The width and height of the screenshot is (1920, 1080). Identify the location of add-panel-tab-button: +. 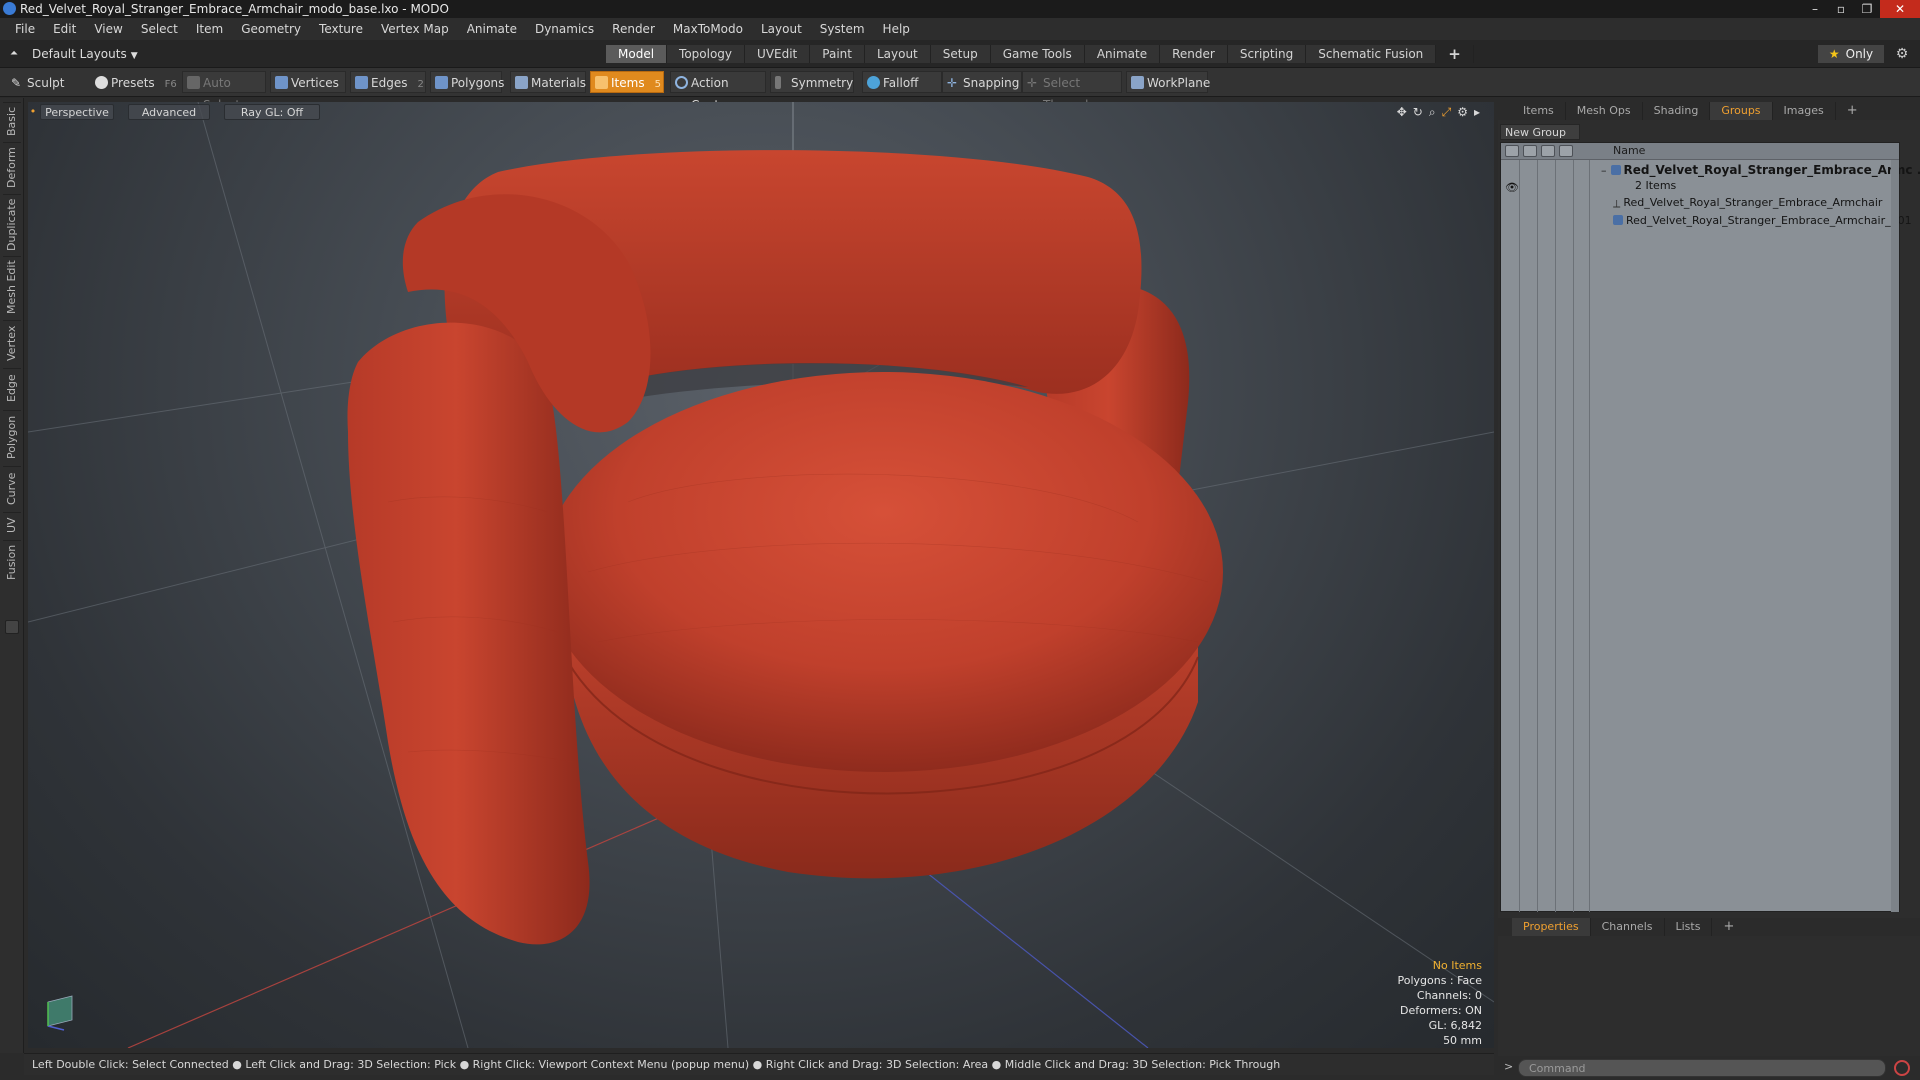
(1852, 111).